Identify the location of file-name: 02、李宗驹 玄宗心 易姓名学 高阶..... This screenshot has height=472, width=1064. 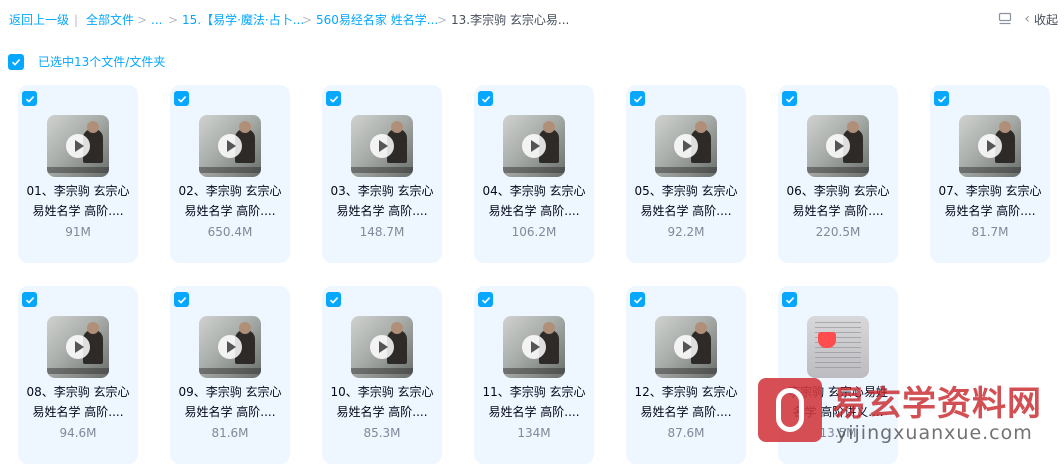
(230, 201).